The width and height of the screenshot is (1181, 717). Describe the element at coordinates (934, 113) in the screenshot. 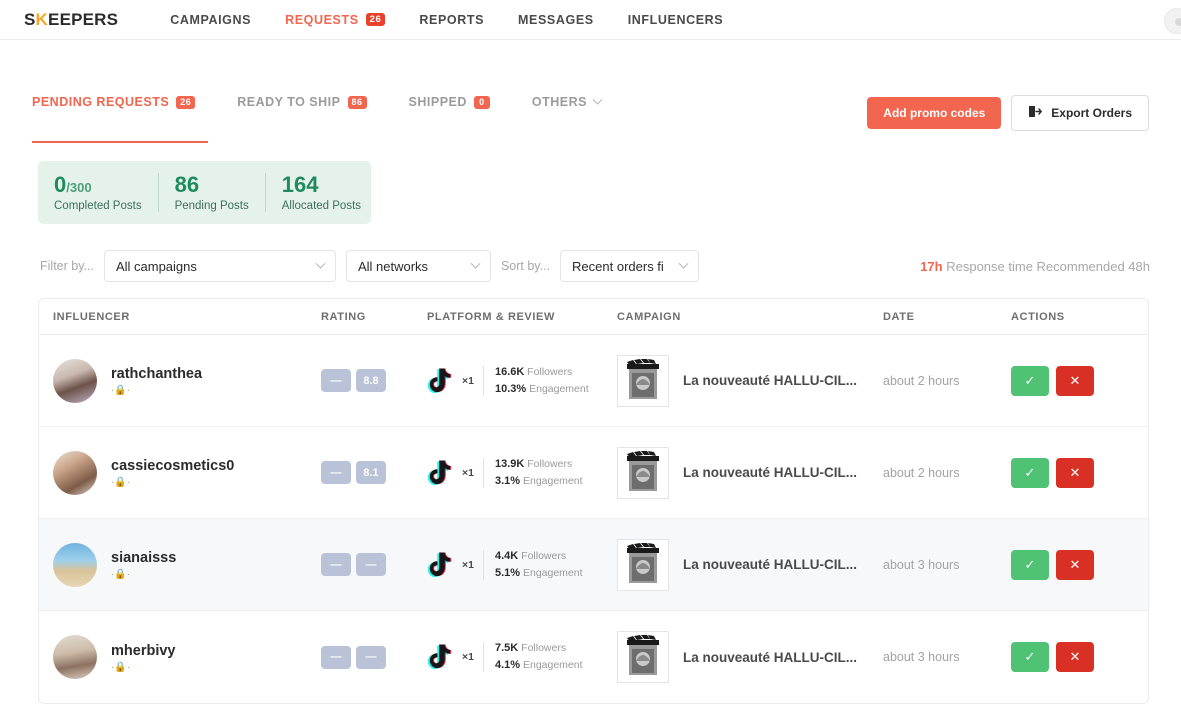

I see `add-promo-codes-button: Add promo codes` at that location.